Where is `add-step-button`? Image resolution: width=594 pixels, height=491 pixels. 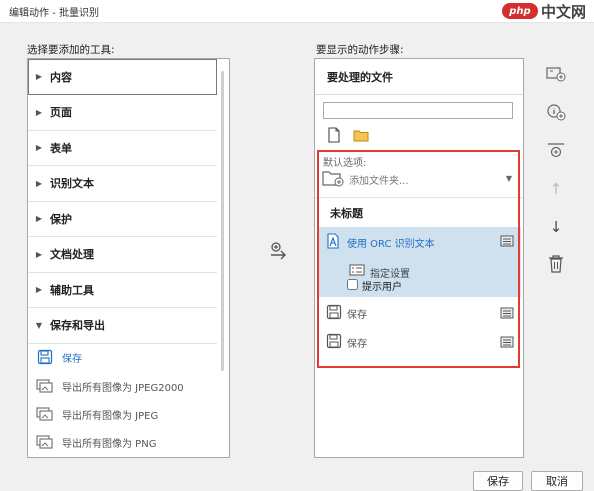 add-step-button is located at coordinates (280, 251).